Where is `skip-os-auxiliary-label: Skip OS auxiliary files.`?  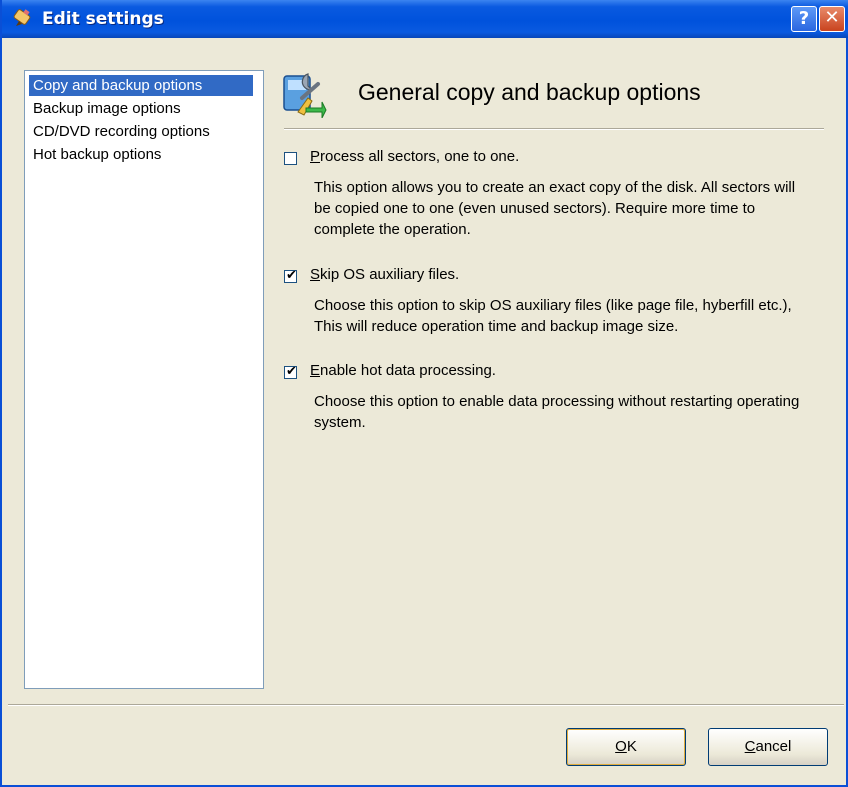
skip-os-auxiliary-label: Skip OS auxiliary files. is located at coordinates (384, 274).